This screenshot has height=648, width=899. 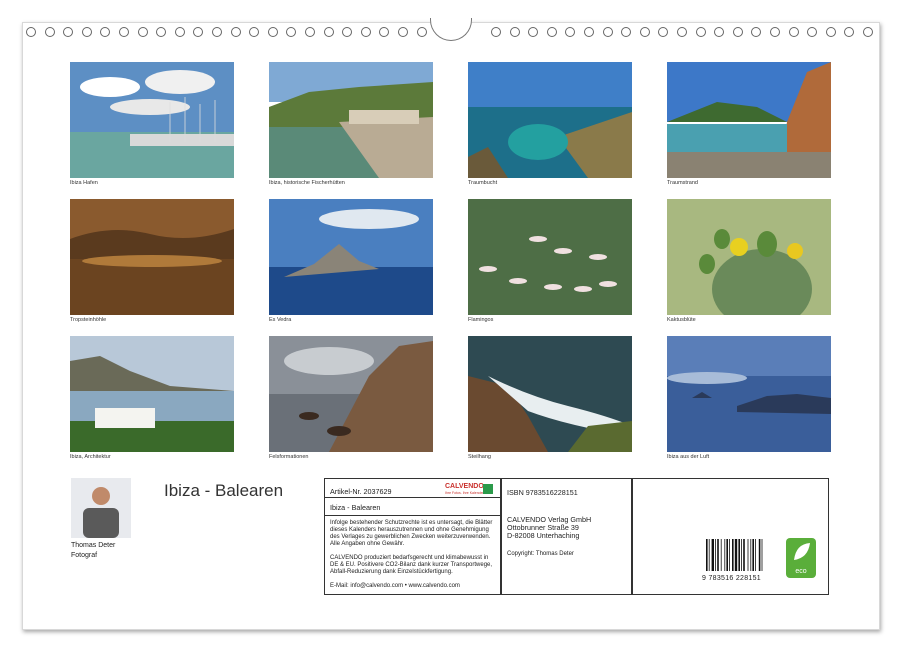 I want to click on caption: Es Vedra, so click(x=280, y=320).